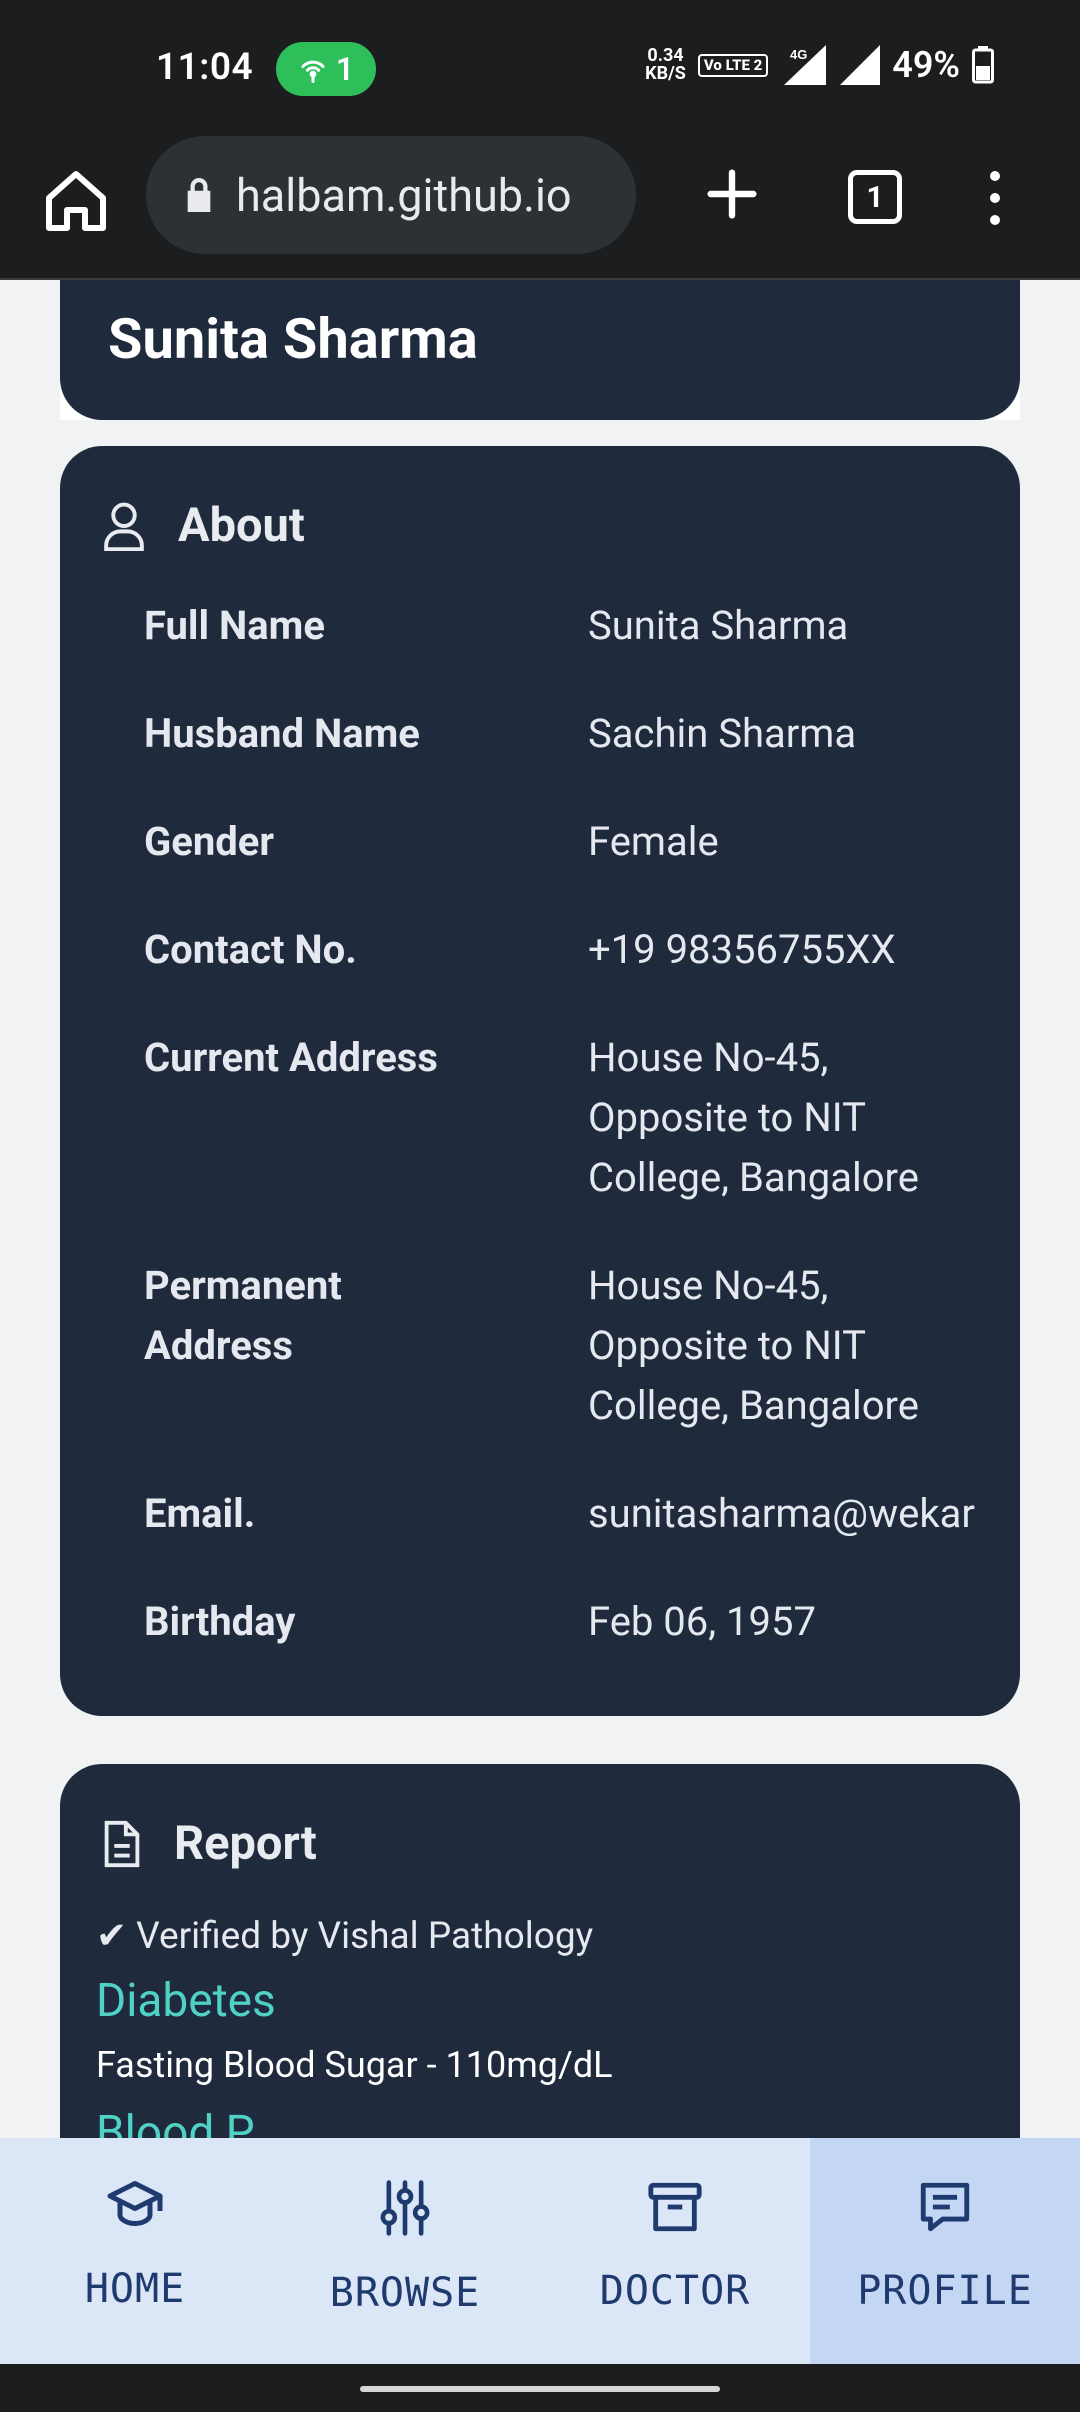 The image size is (1080, 2412). What do you see at coordinates (945, 2207) in the screenshot?
I see `message-icon` at bounding box center [945, 2207].